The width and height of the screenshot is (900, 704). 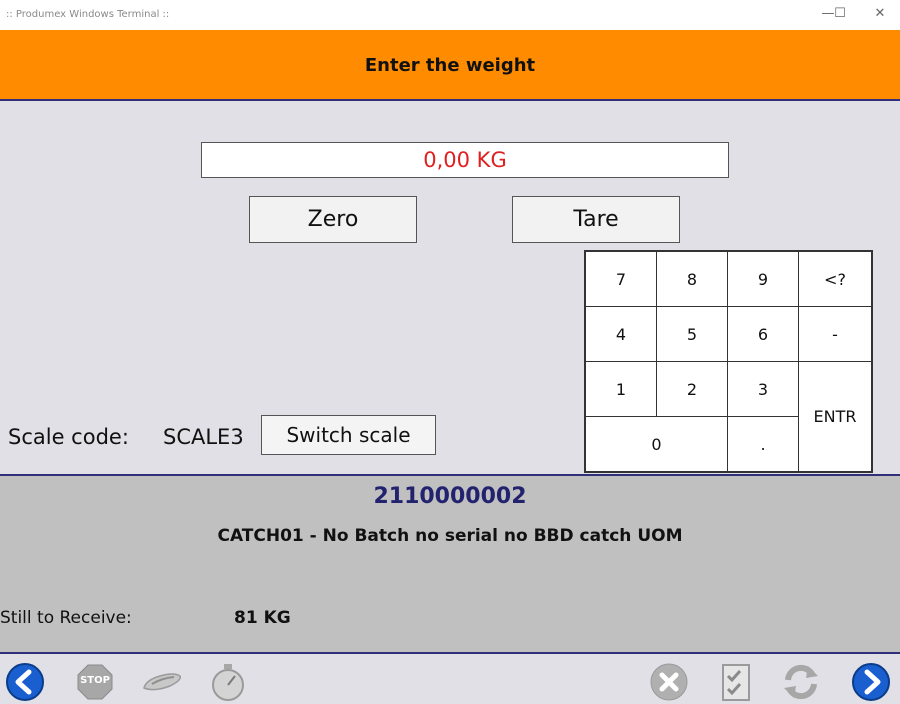 What do you see at coordinates (871, 682) in the screenshot?
I see `forward-arrow-icon` at bounding box center [871, 682].